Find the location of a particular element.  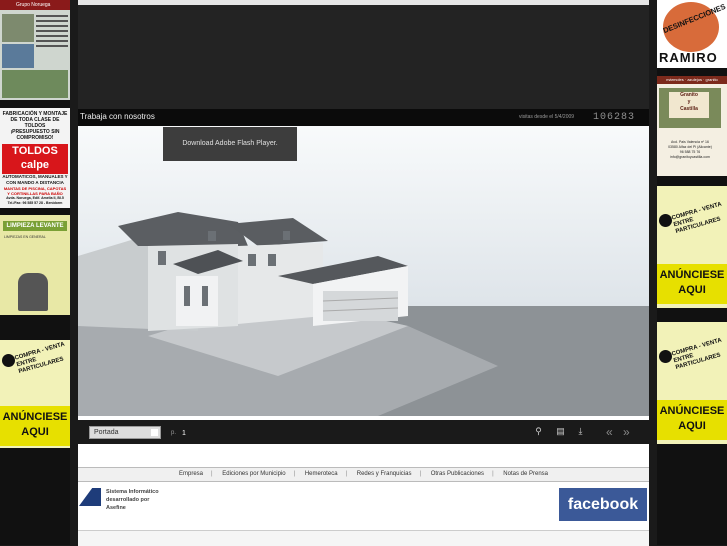

visits-counter: 106283 is located at coordinates (614, 117).